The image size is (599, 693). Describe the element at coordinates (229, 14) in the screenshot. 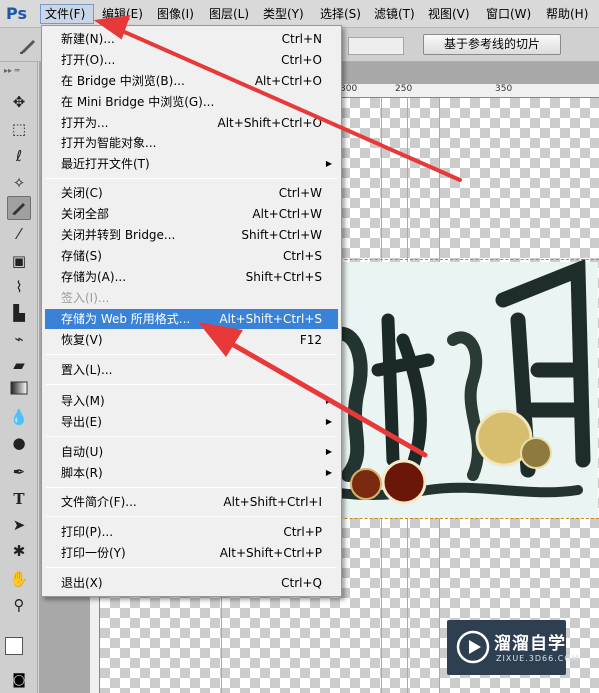

I see `menu-layer: 图层(L)` at that location.